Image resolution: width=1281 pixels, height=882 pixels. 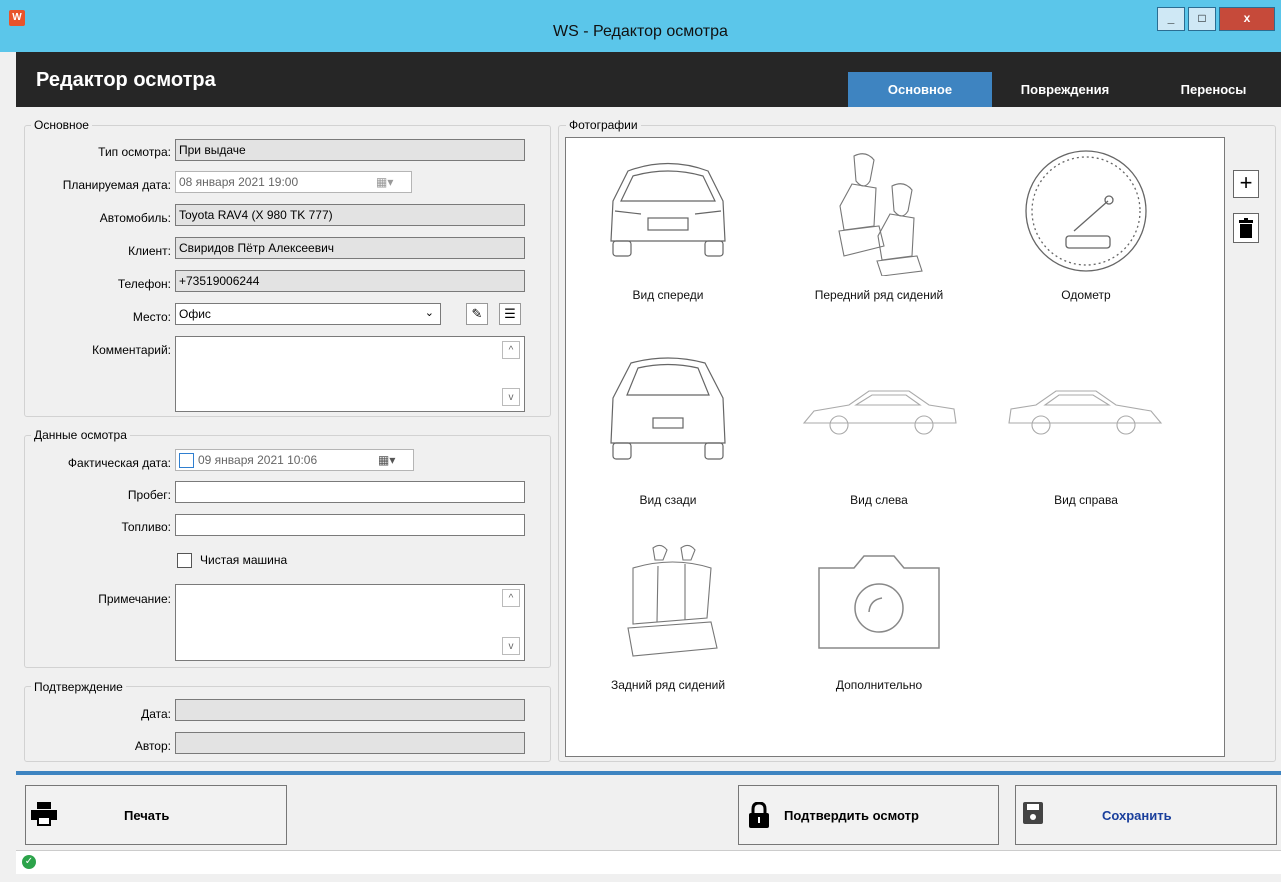 I want to click on delete-photo-button, so click(x=1246, y=228).